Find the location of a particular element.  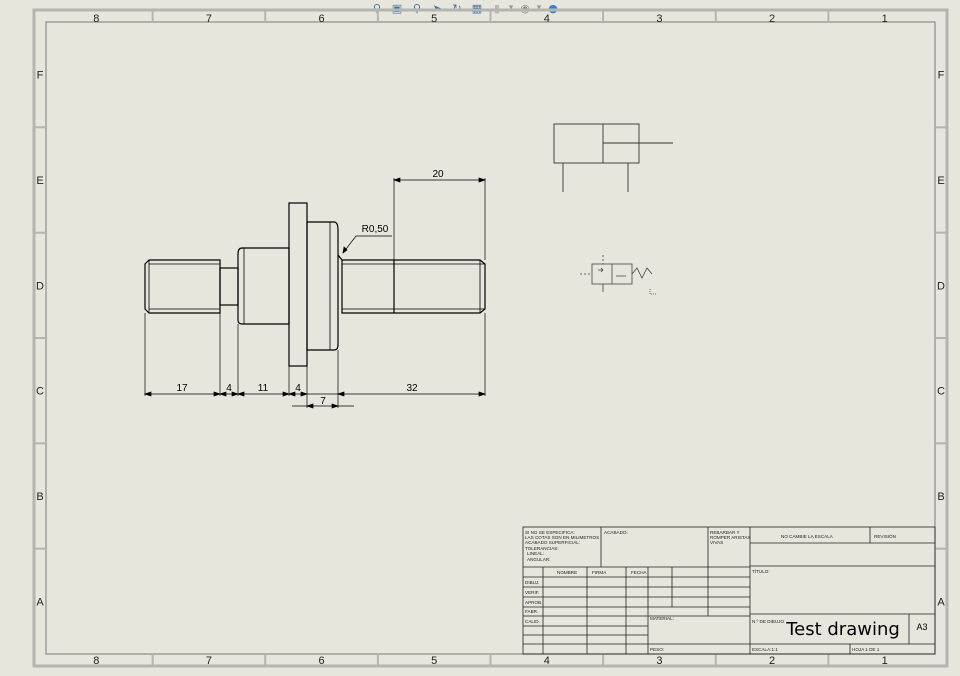

tb-row-verif: VERIF. is located at coordinates (532, 592).